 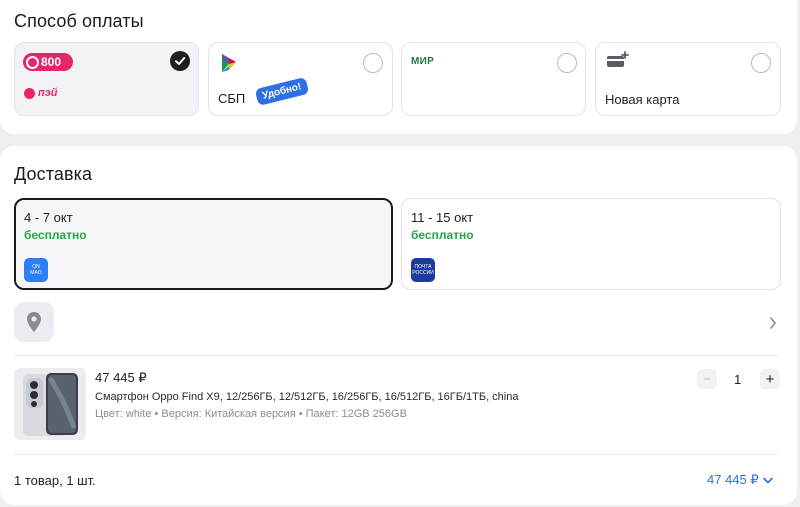 What do you see at coordinates (737, 379) in the screenshot?
I see `quantity-value: 1` at bounding box center [737, 379].